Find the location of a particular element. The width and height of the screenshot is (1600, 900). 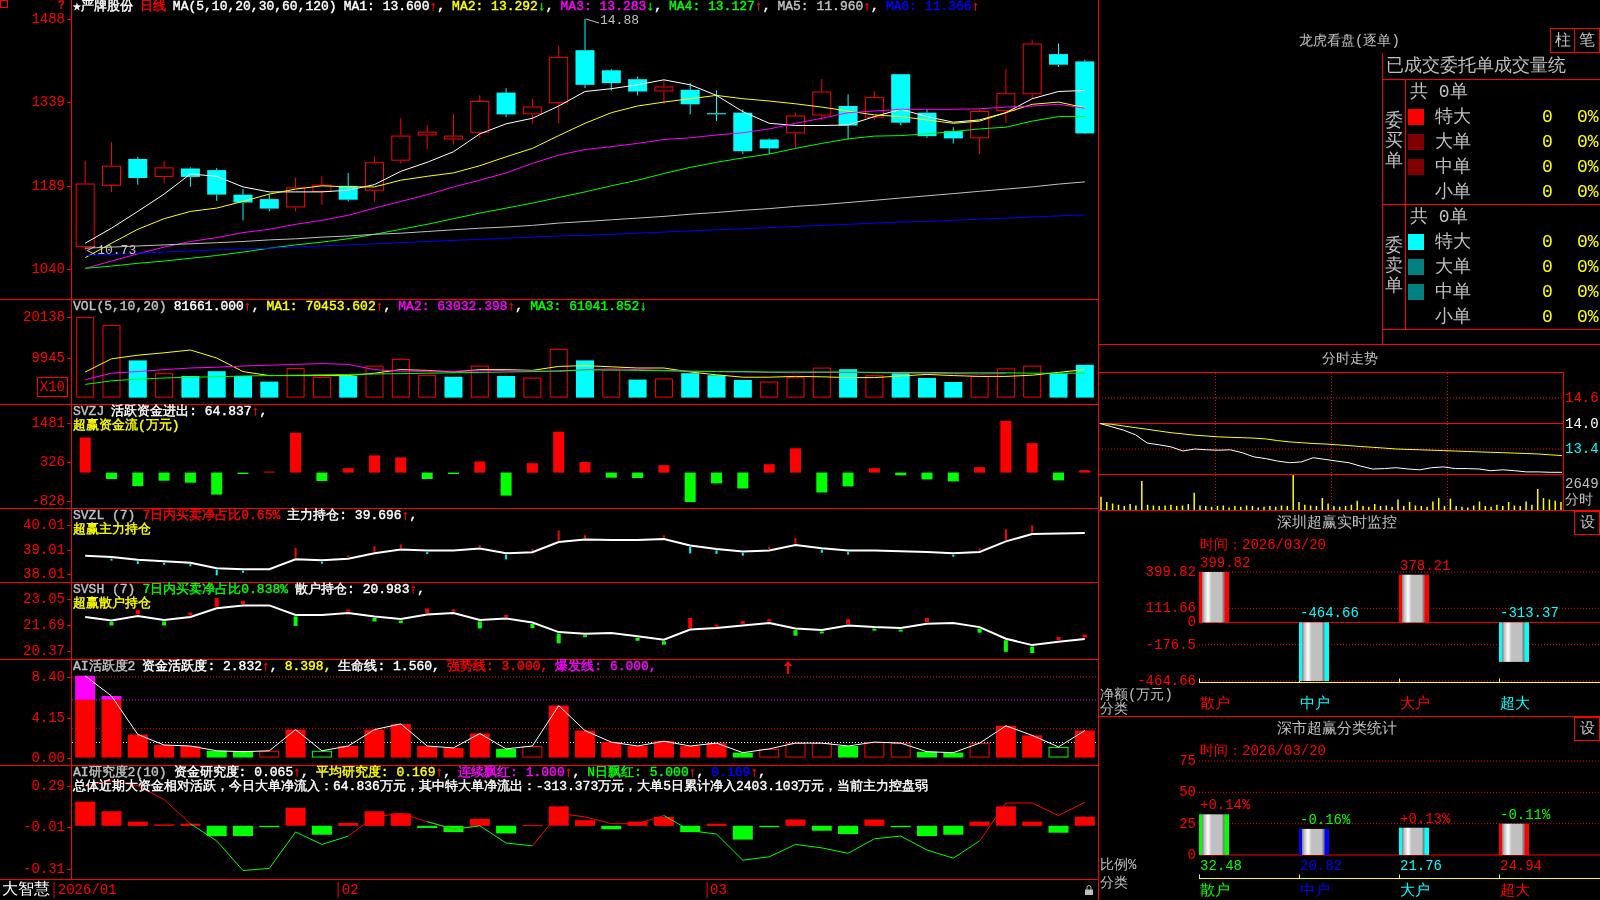

axis-tick-label: 0.00 is located at coordinates (51, 757).